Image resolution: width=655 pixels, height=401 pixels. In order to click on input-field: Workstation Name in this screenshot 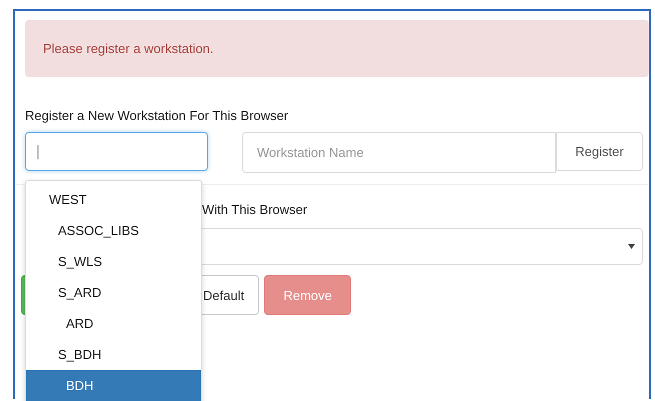, I will do `click(399, 152)`.